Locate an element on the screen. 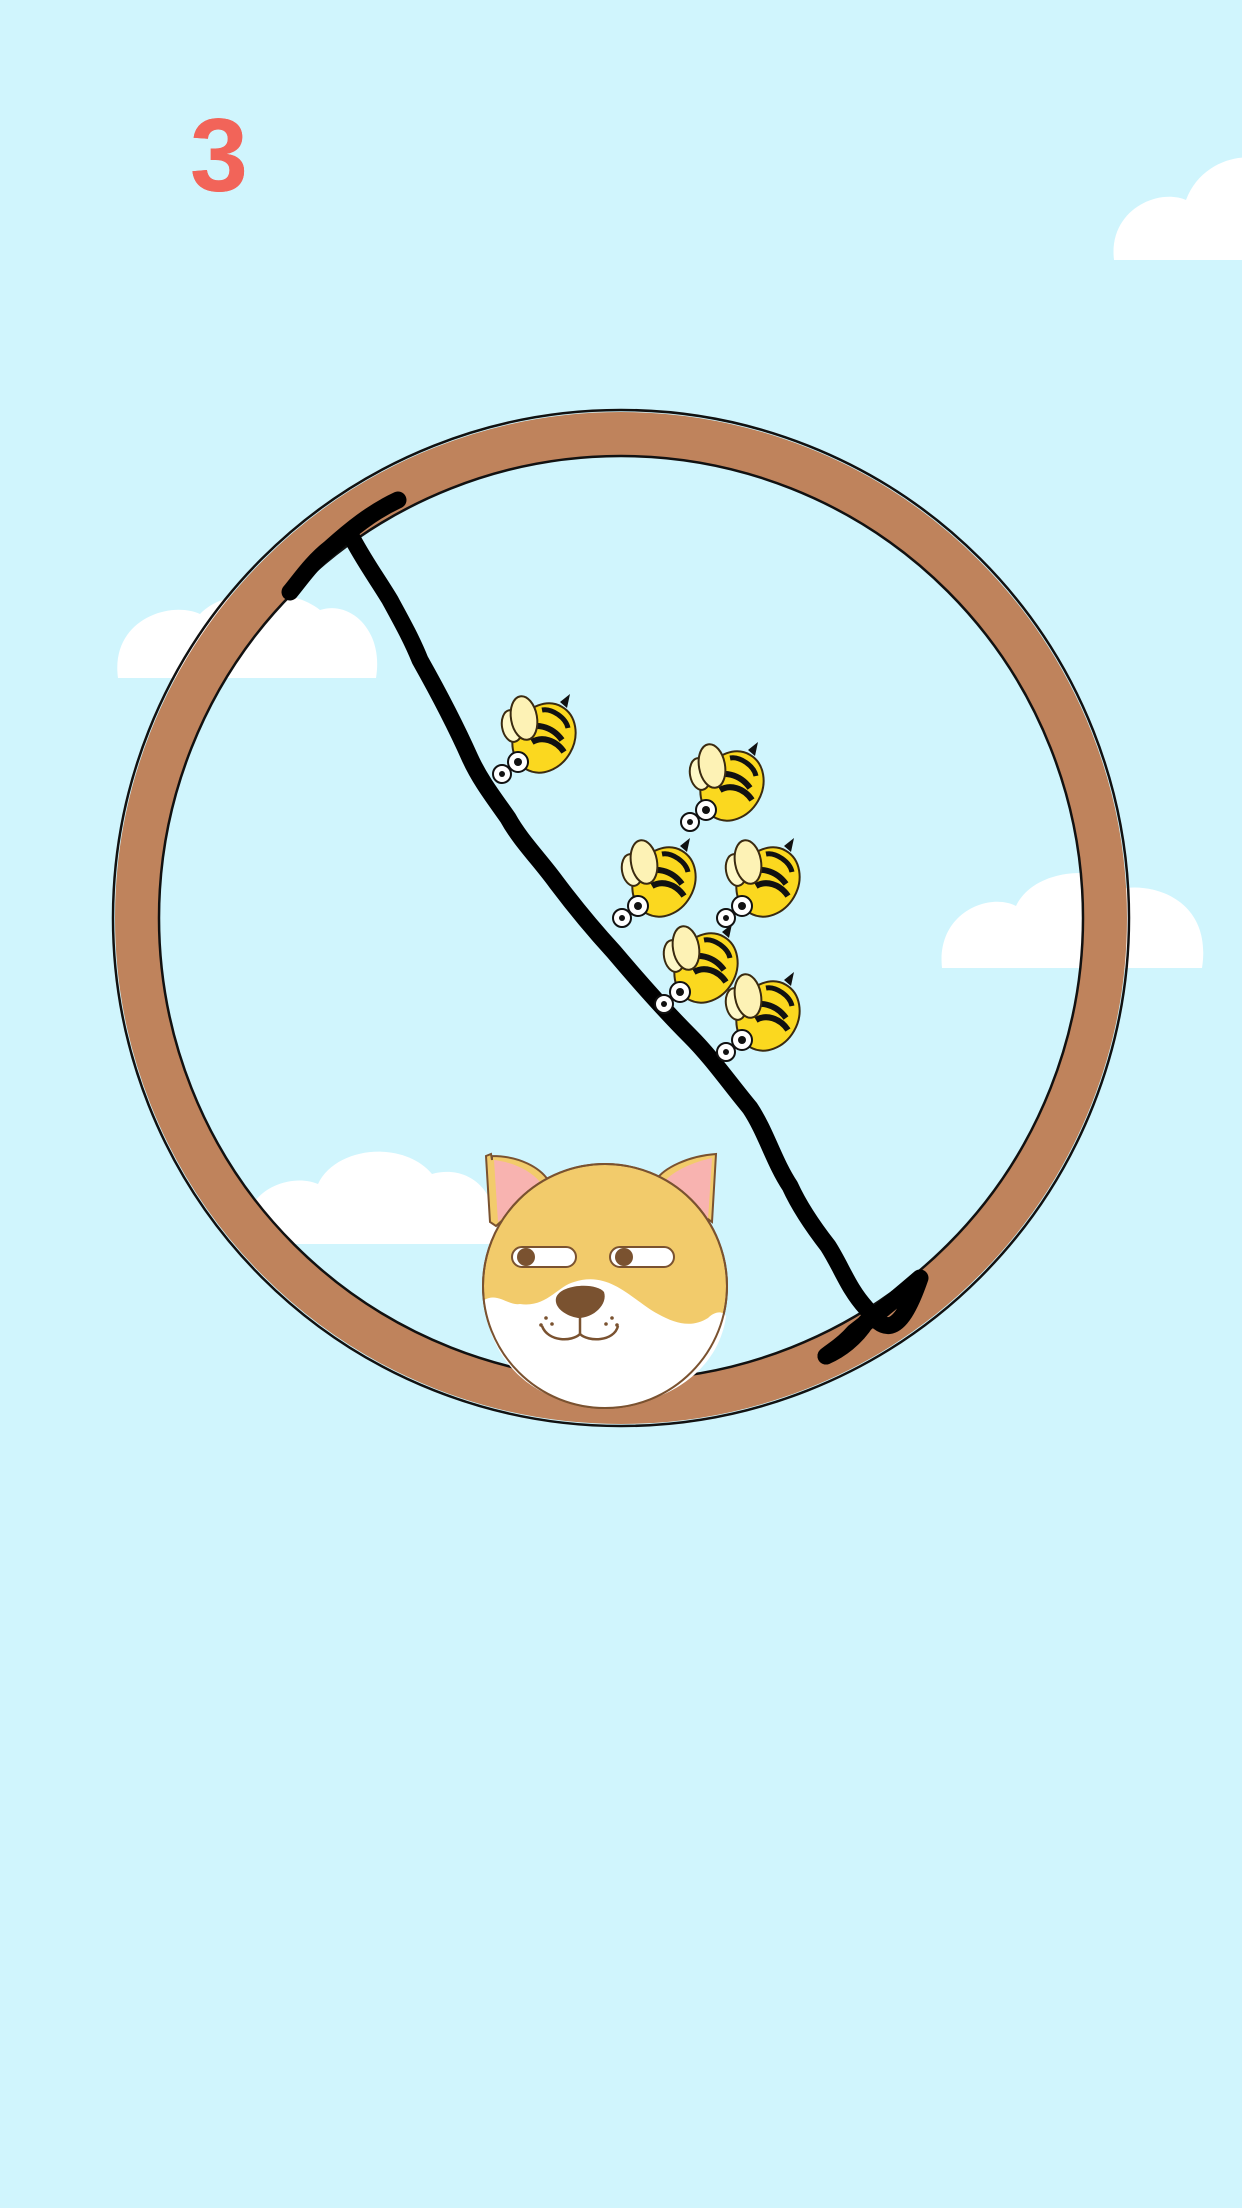 The height and width of the screenshot is (2208, 1242). dog-icon is located at coordinates (605, 1280).